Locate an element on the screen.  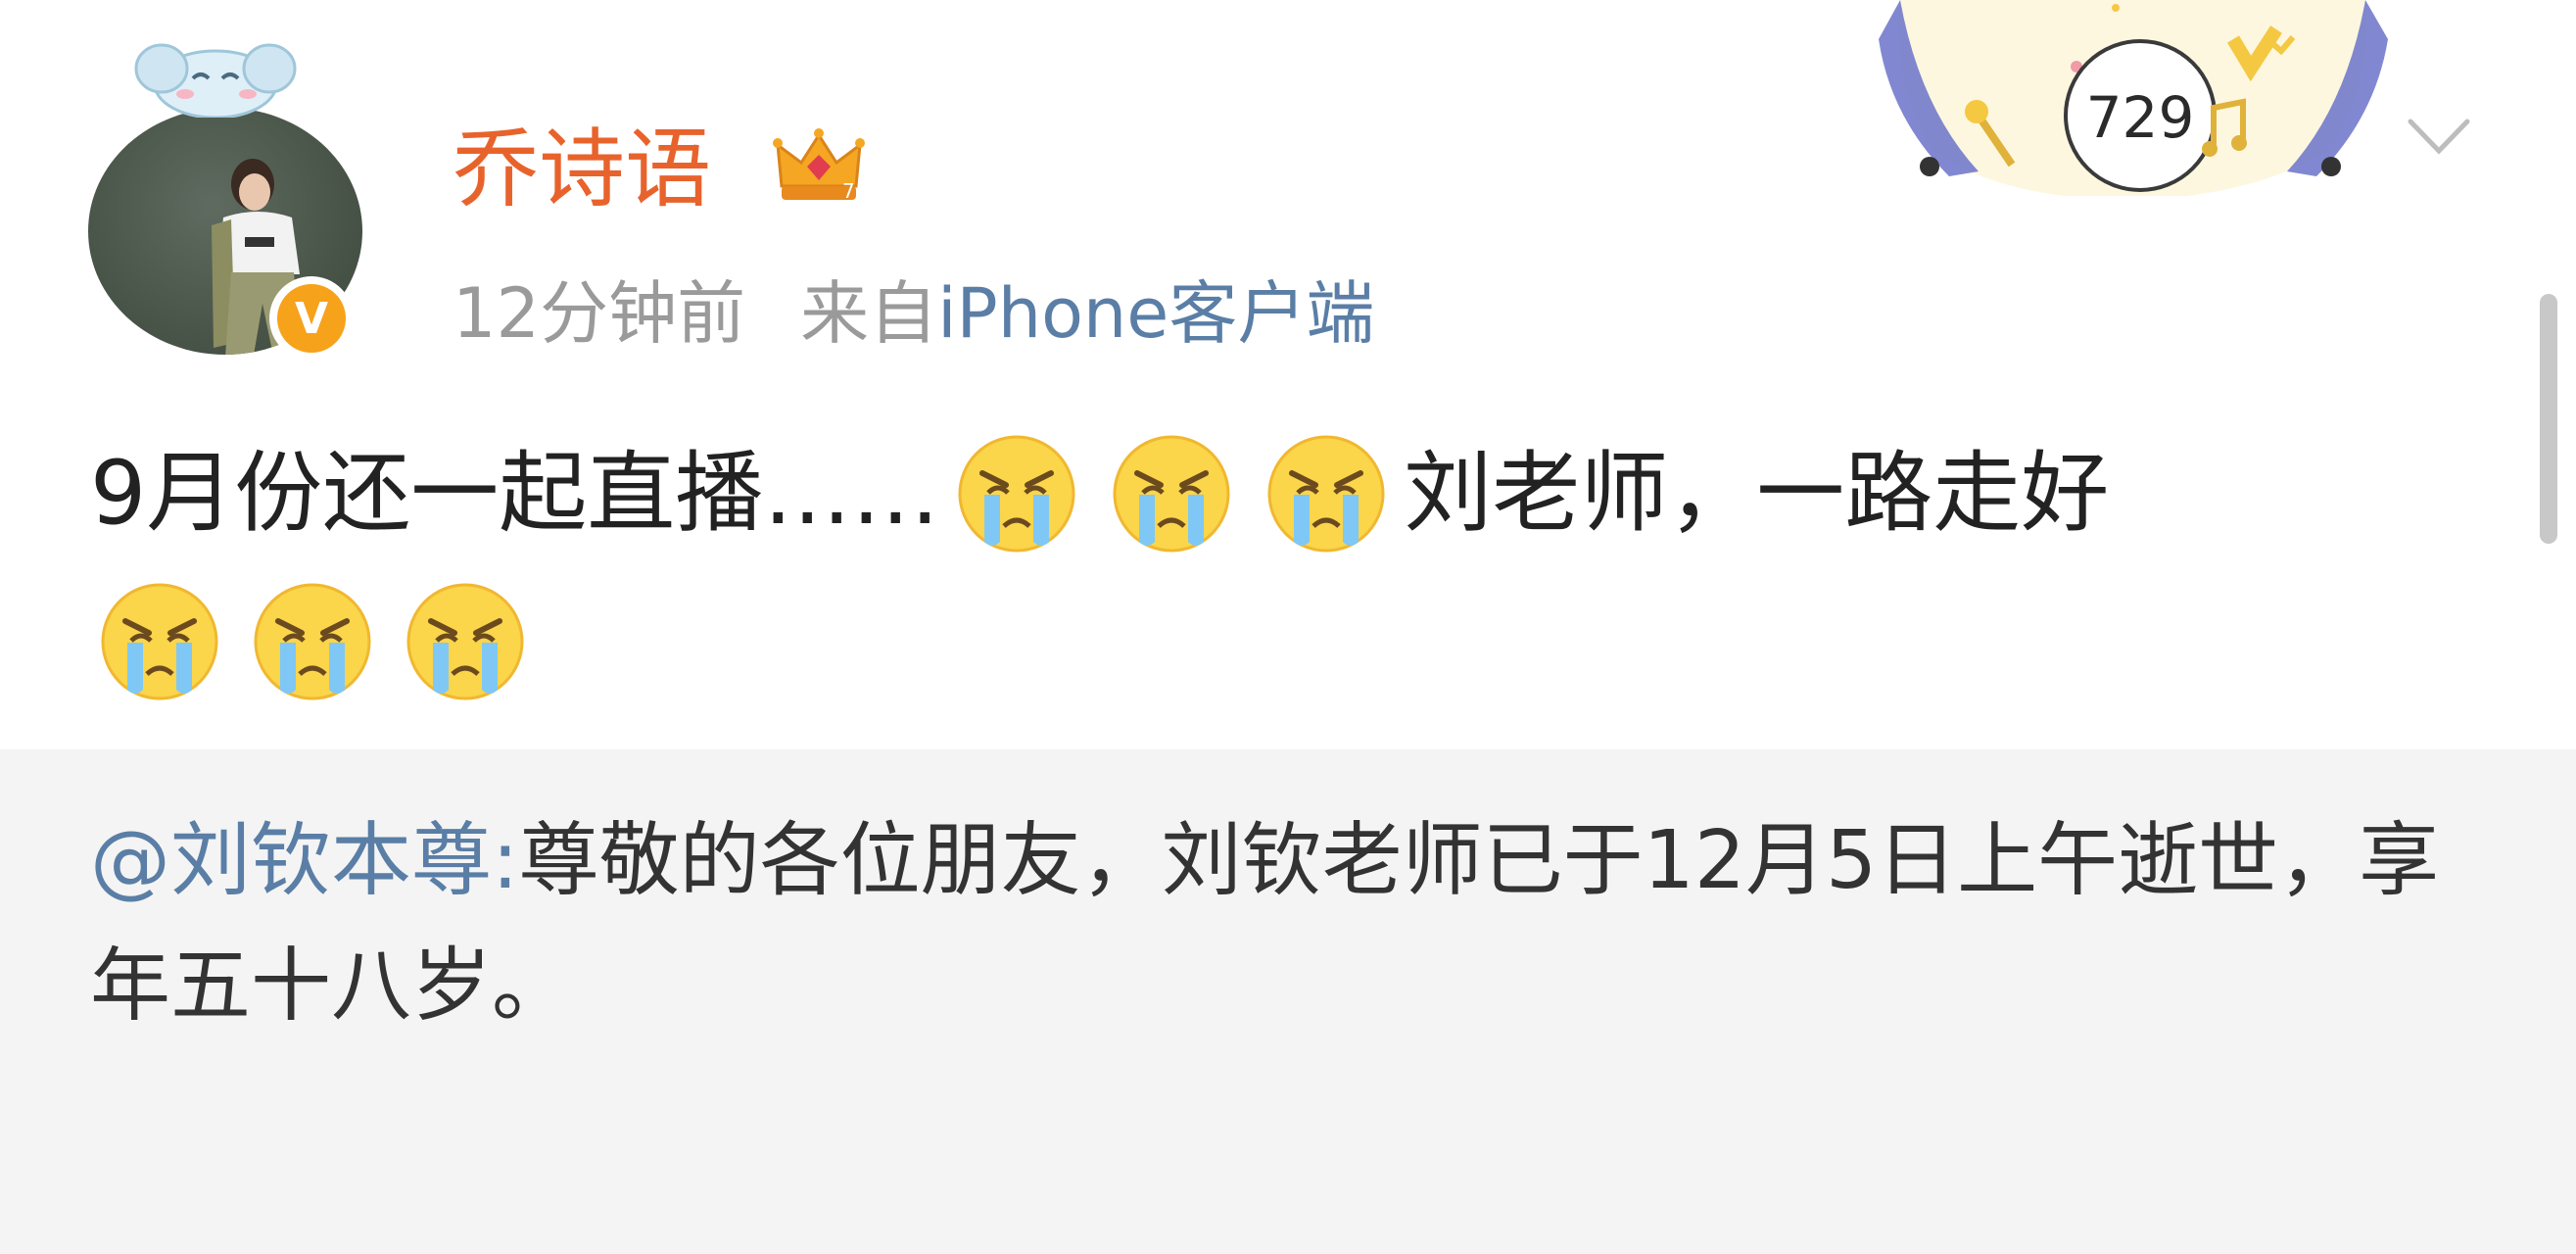
crown-icon: 7 is located at coordinates (819, 165).